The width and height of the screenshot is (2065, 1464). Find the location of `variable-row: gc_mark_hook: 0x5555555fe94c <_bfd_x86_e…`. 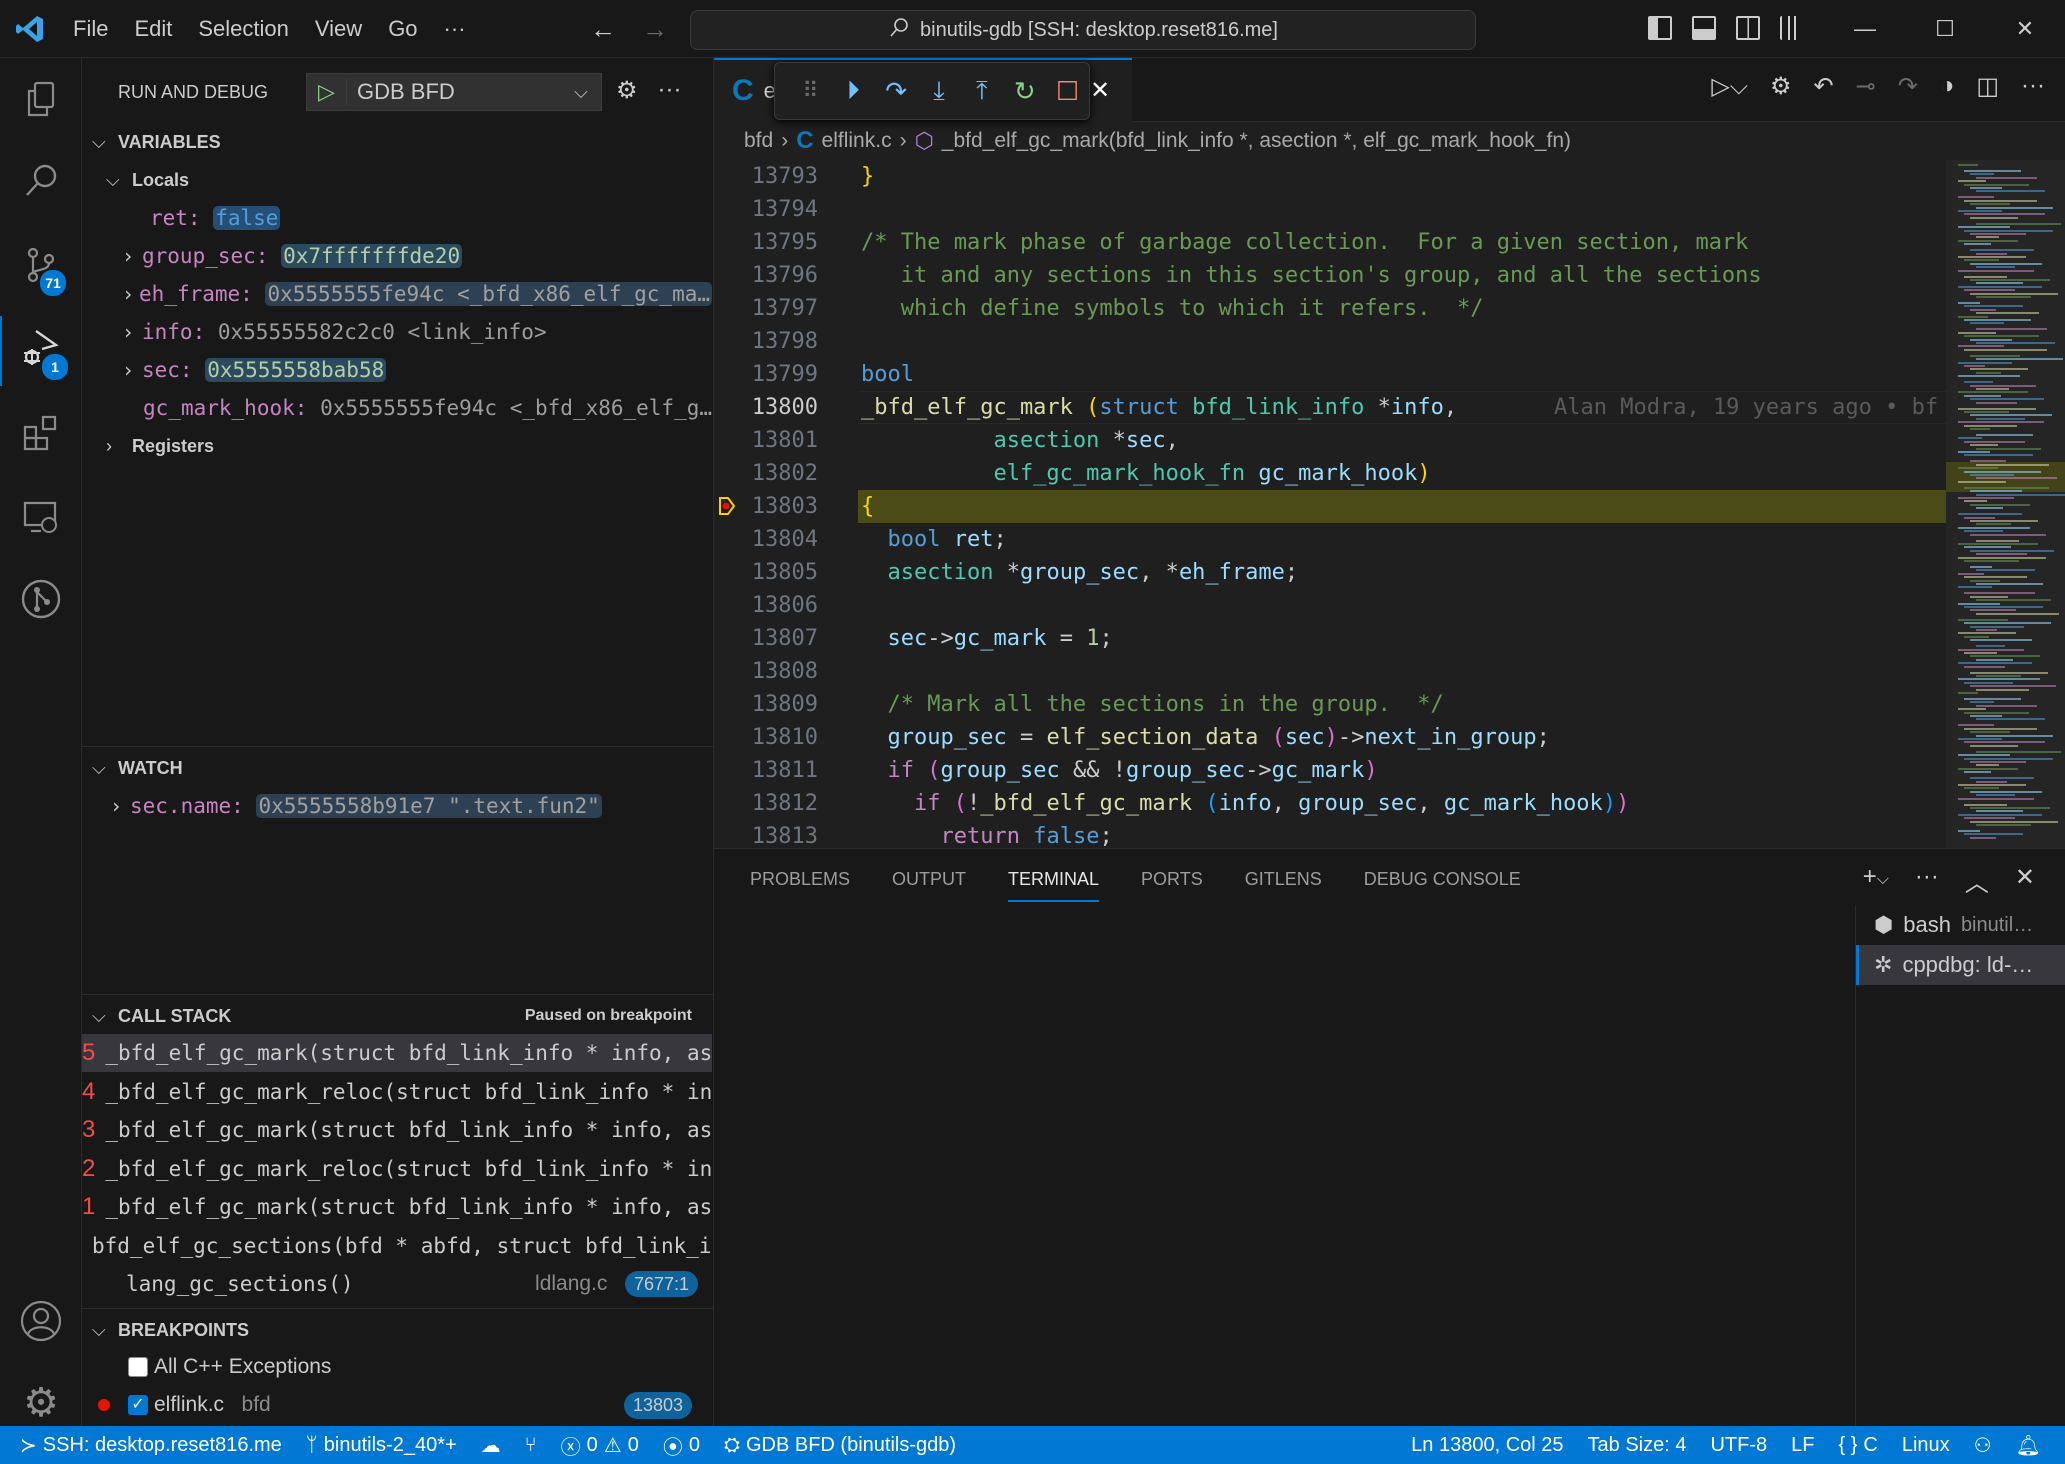

variable-row: gc_mark_hook: 0x5555555fe94c <_bfd_x86_e… is located at coordinates (397, 408).